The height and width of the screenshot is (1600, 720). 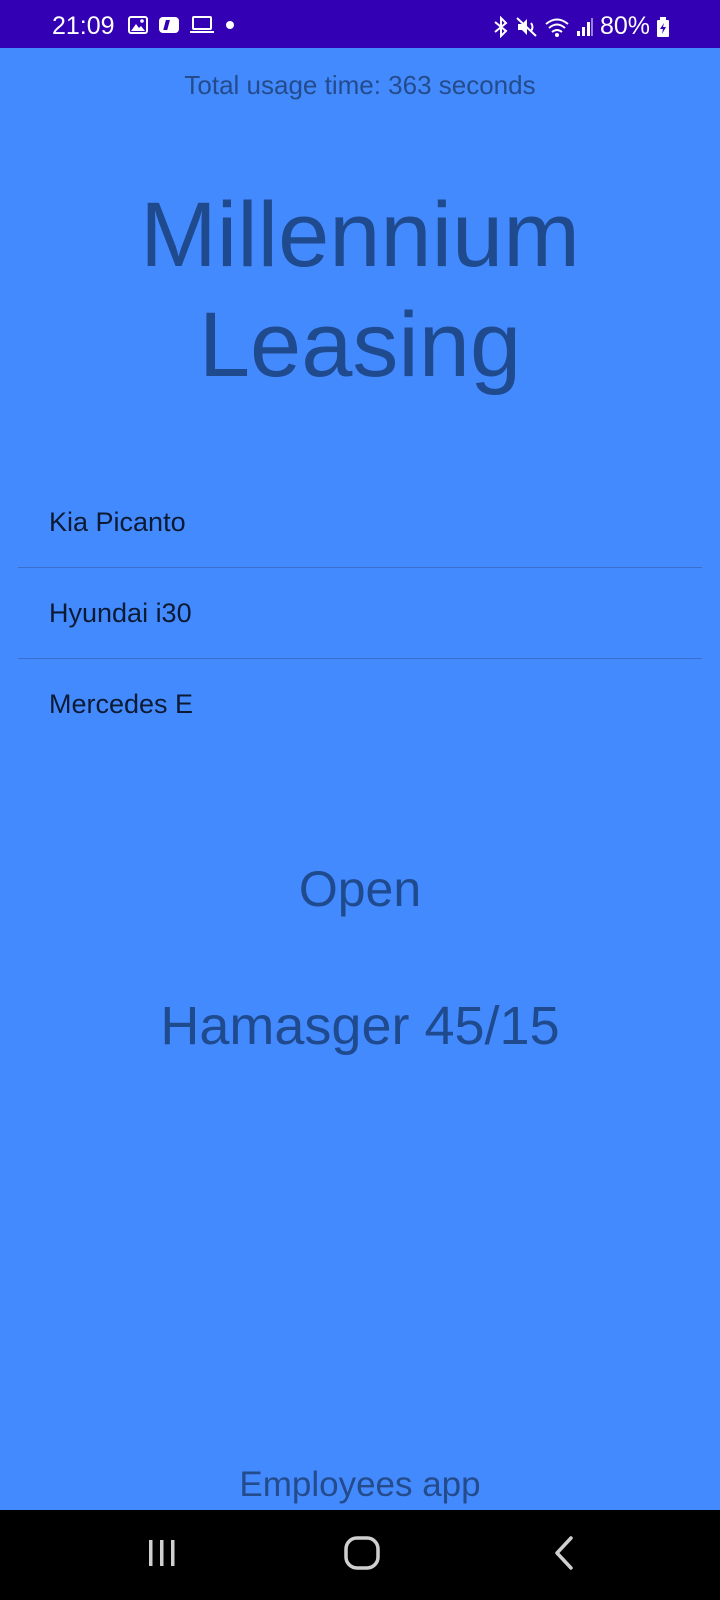 I want to click on status-time: 21:09, so click(x=83, y=26).